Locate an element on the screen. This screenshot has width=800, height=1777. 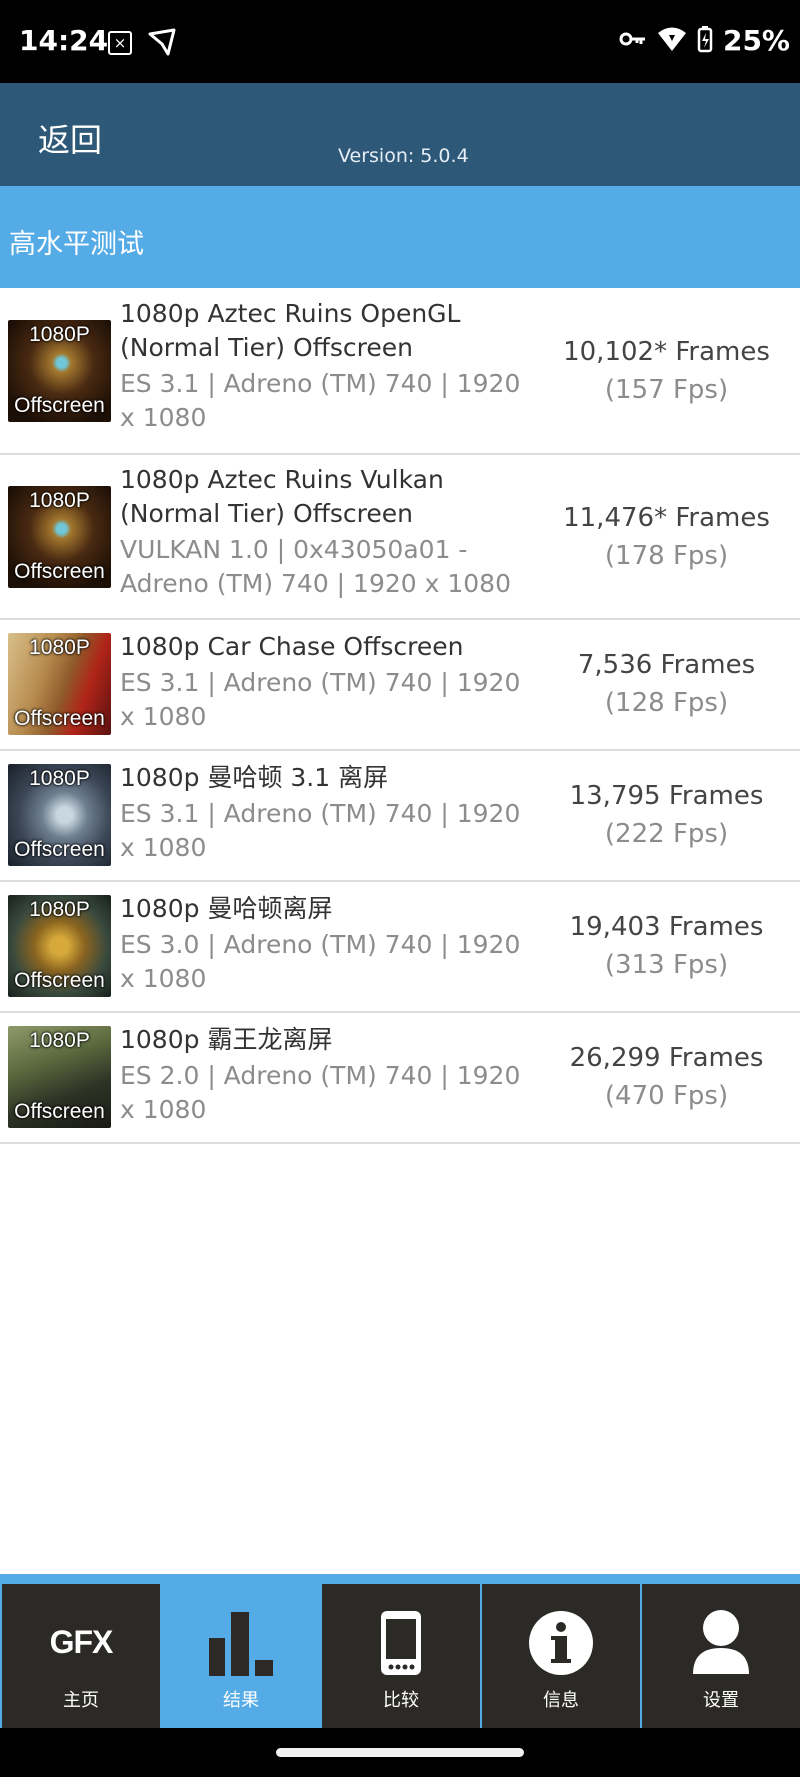
tab-settings: 设置 is located at coordinates (721, 1656).